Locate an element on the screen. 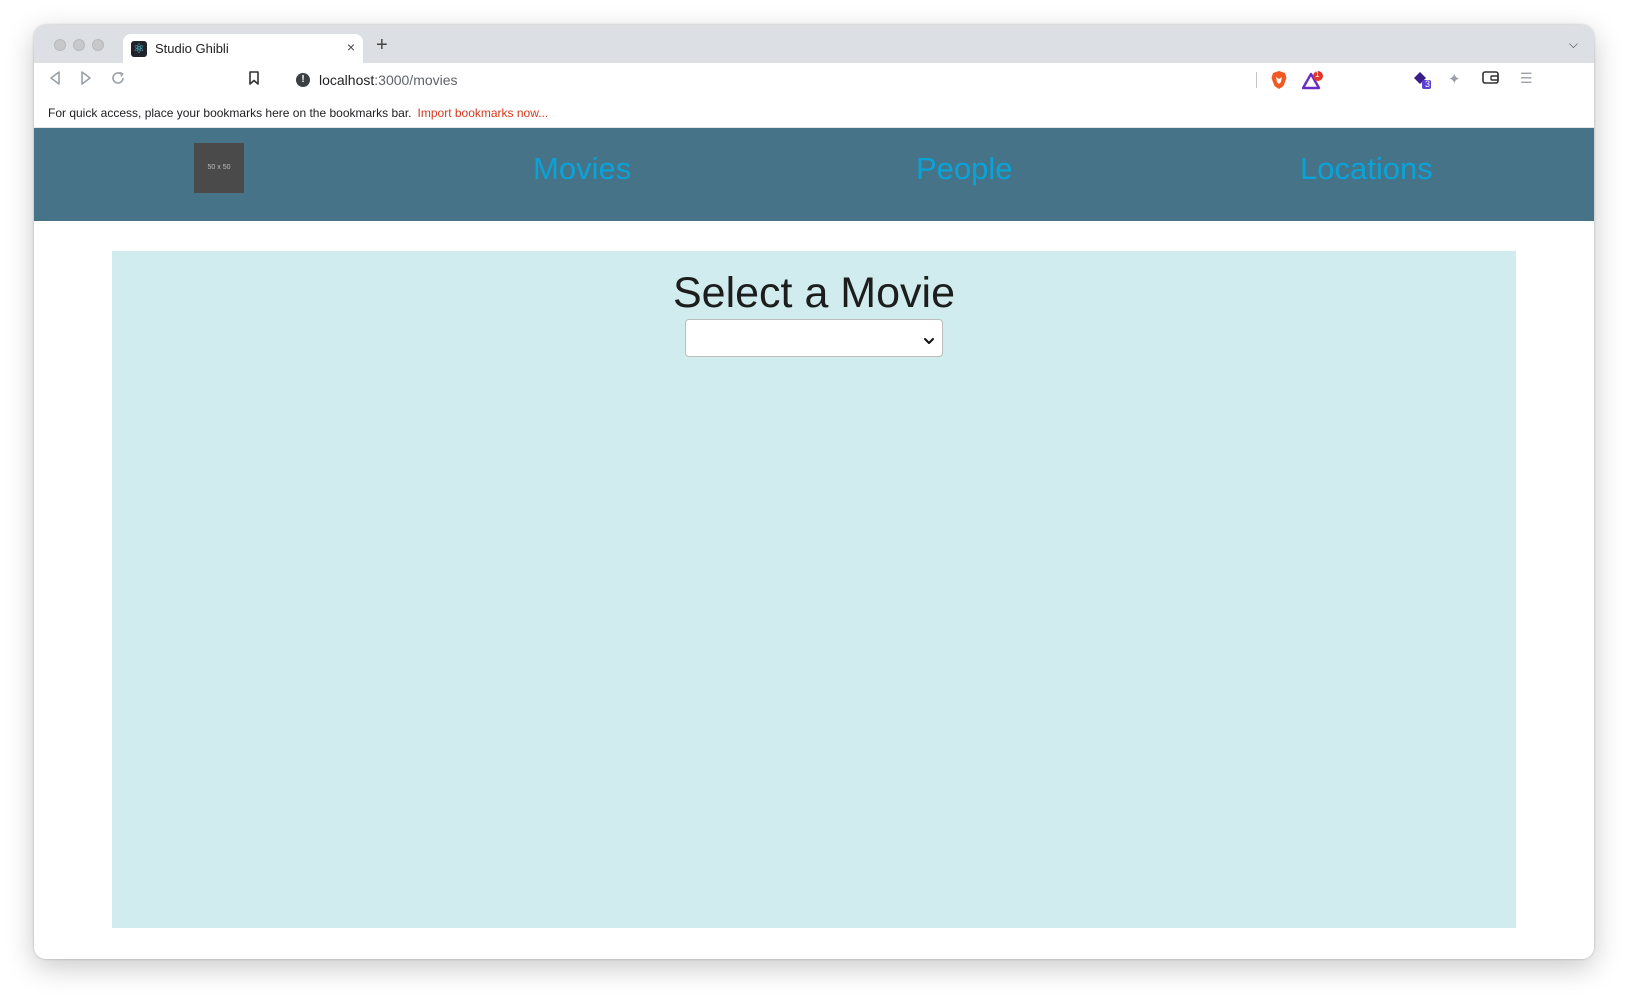 This screenshot has height=1001, width=1627. new-tab-button: + is located at coordinates (382, 45).